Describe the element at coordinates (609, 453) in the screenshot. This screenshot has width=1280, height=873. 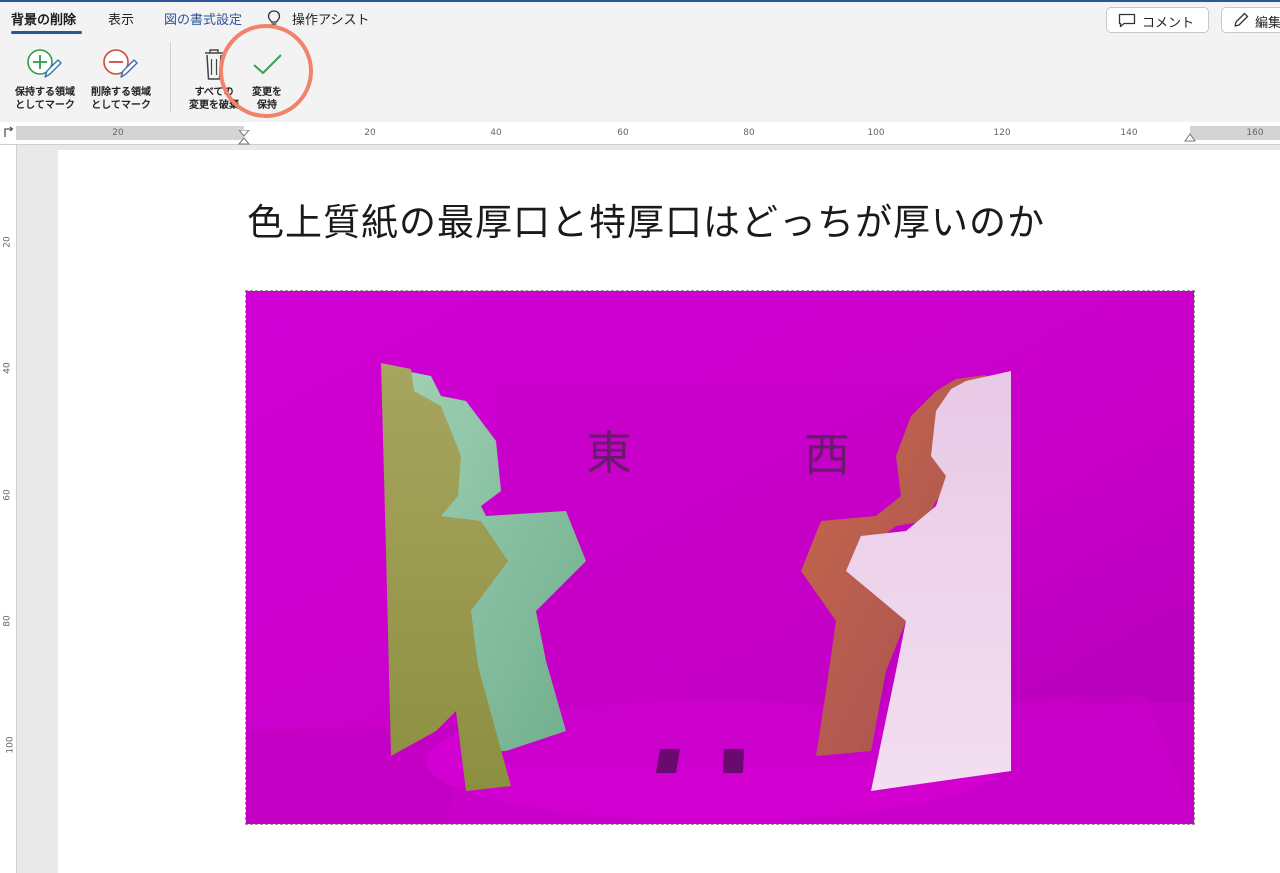
I see `east-label: 東` at that location.